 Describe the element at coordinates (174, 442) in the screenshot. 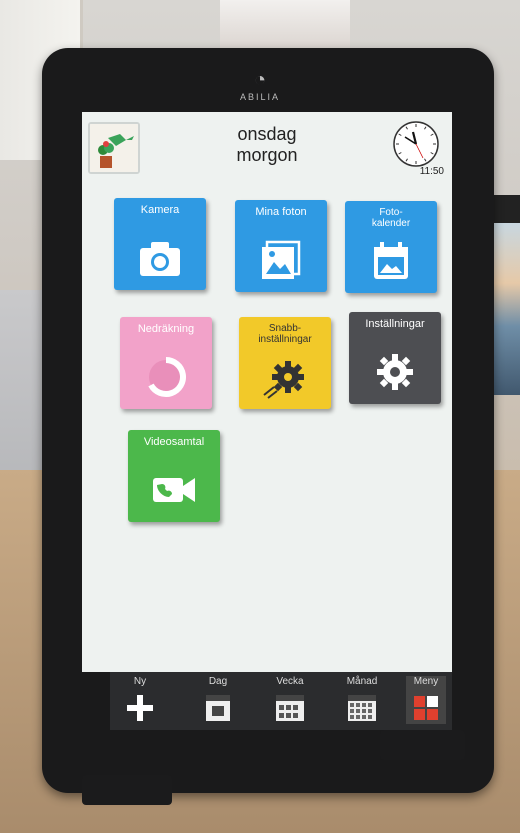

I see `tile-label: Videosamtal` at that location.